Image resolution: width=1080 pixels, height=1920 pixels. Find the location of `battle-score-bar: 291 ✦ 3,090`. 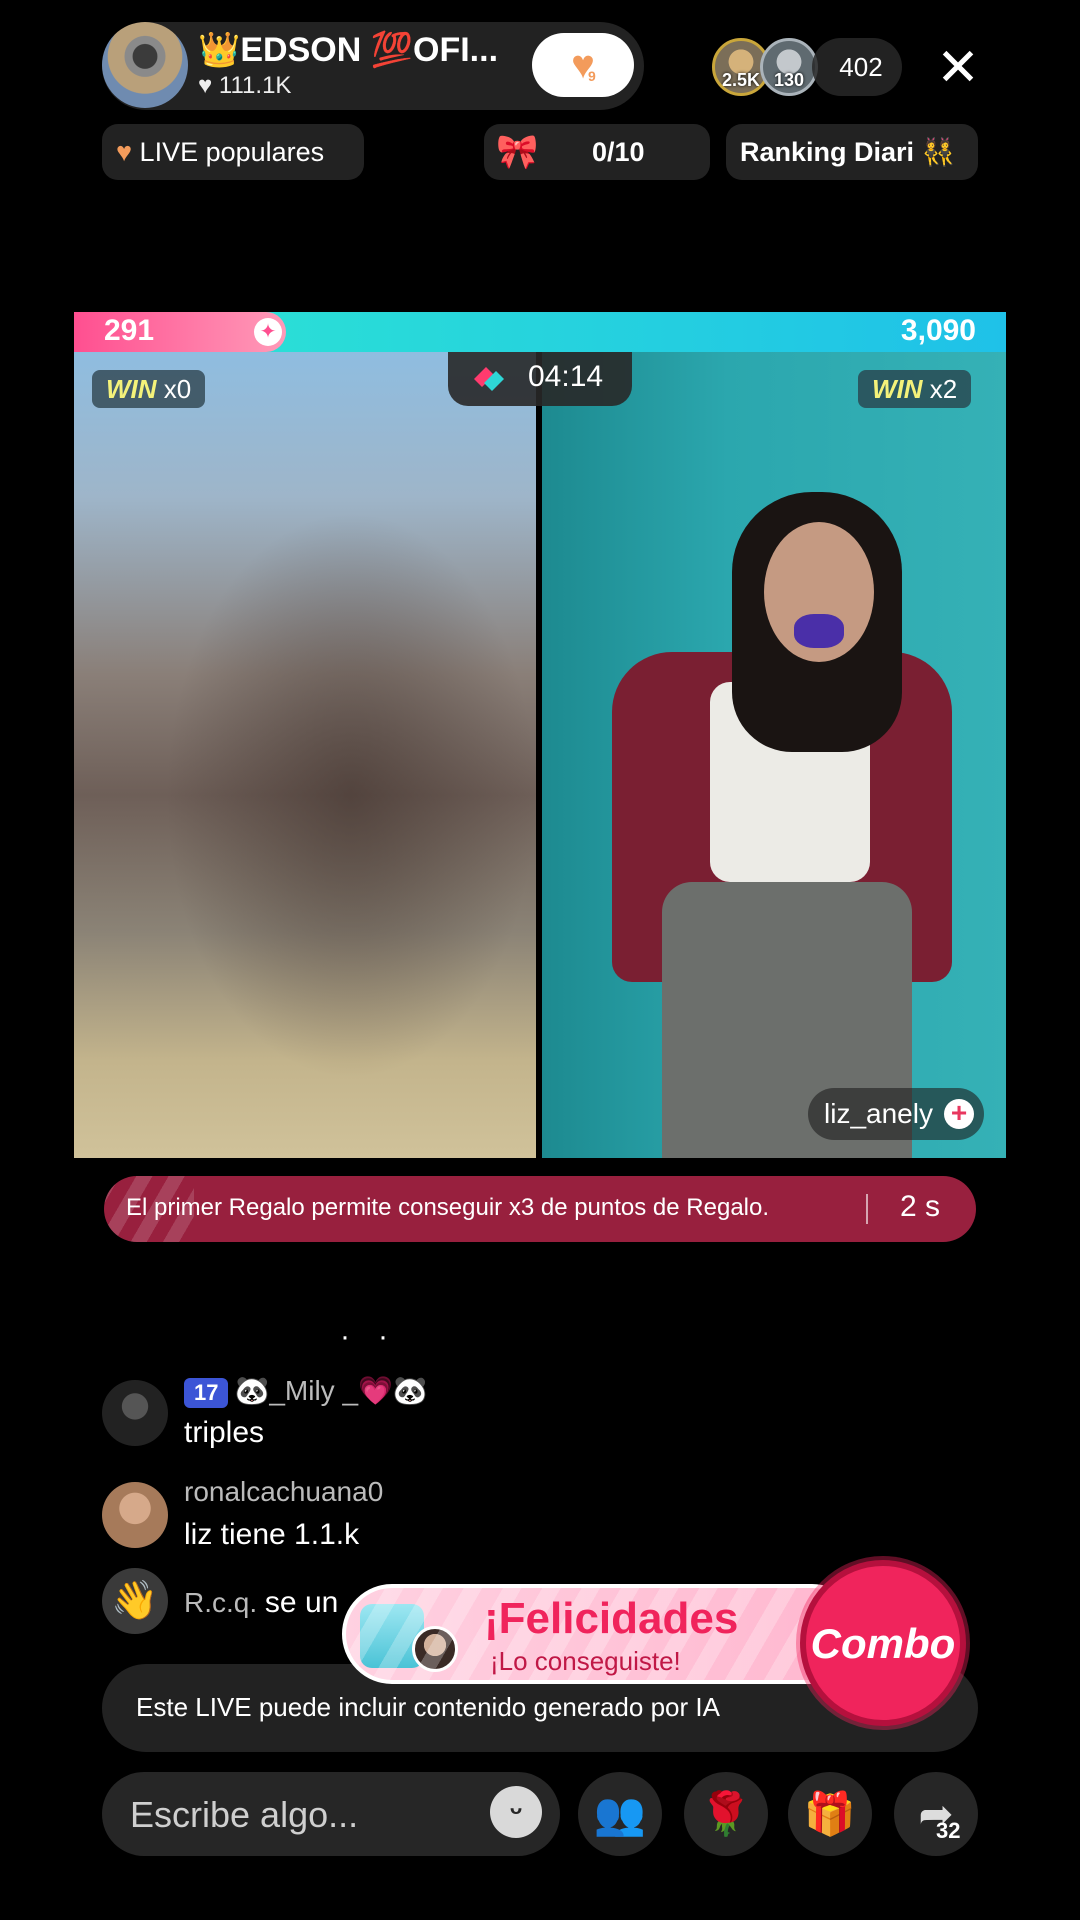

battle-score-bar: 291 ✦ 3,090 is located at coordinates (540, 332).